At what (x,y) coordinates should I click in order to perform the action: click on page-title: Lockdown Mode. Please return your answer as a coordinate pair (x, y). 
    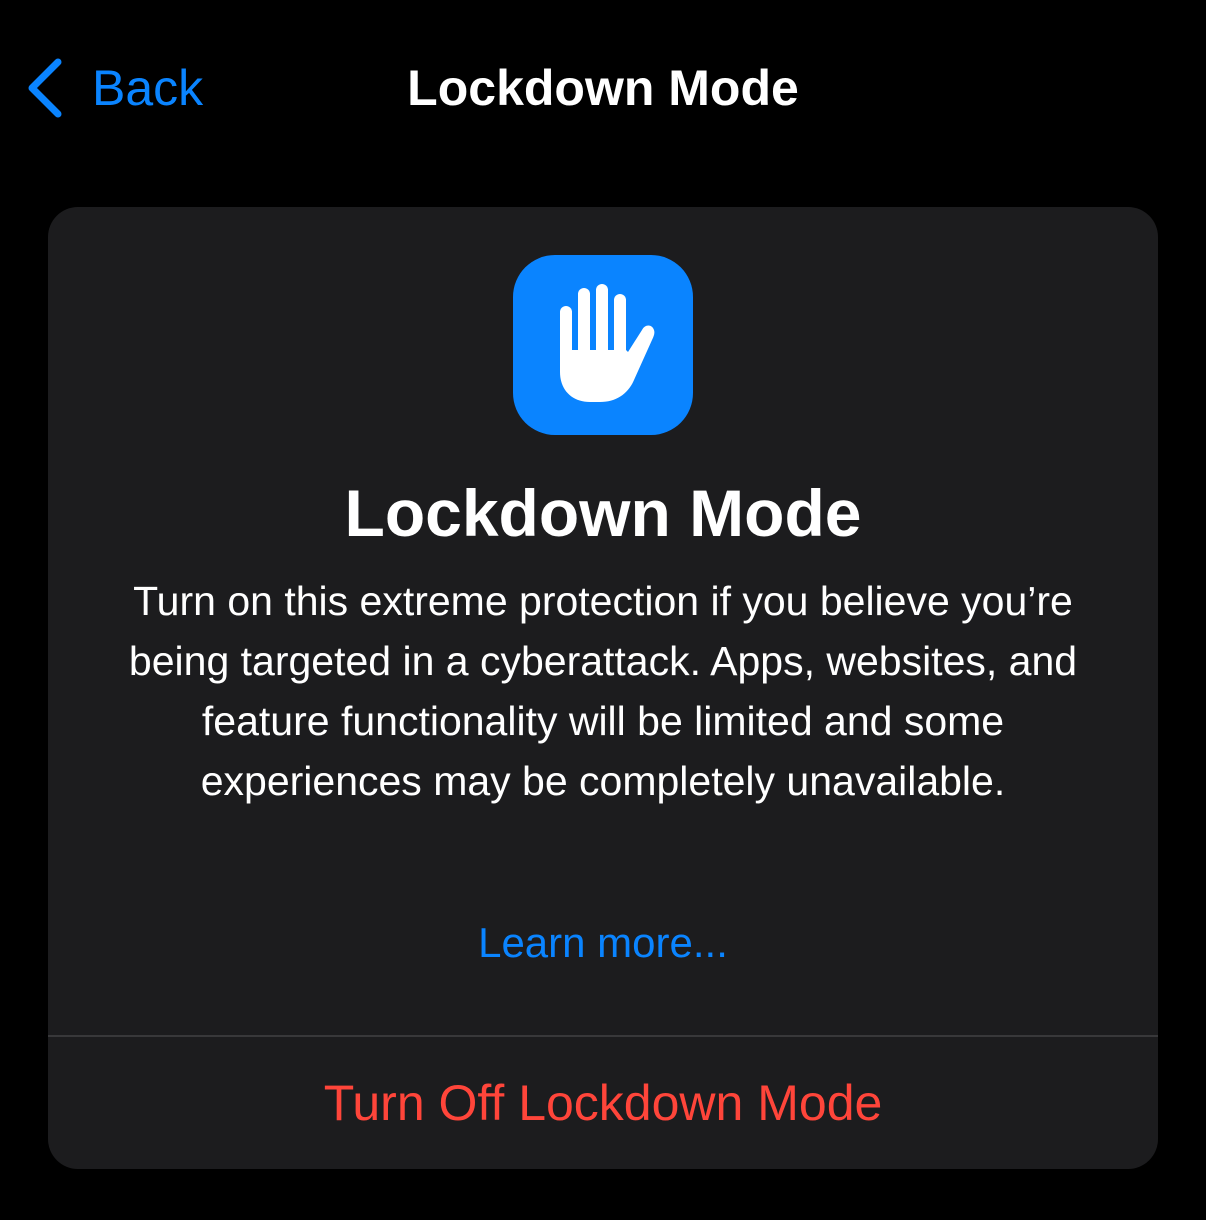
    Looking at the image, I should click on (603, 88).